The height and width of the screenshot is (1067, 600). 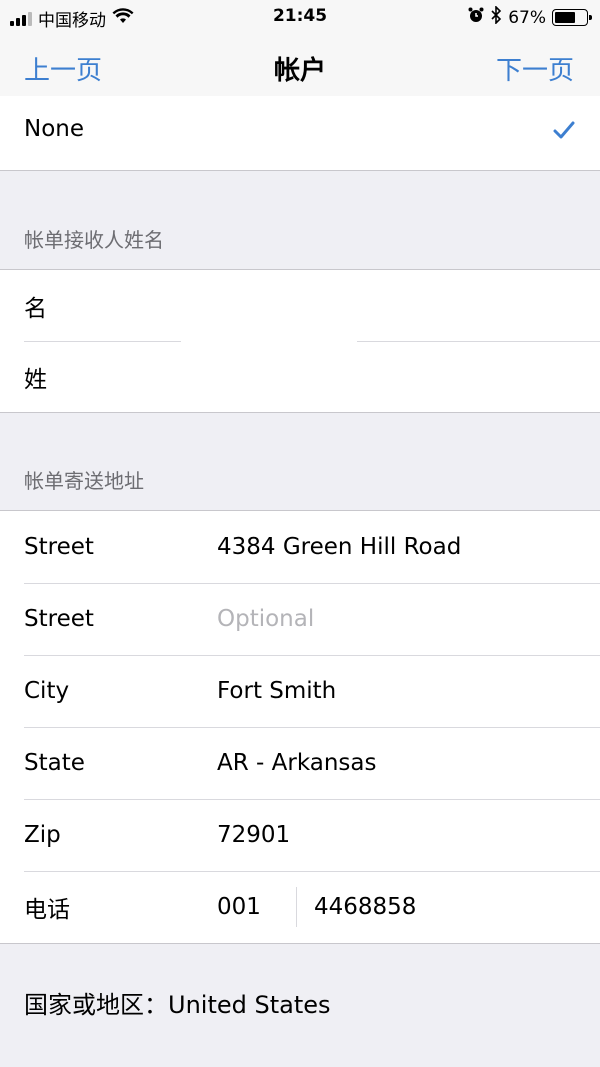 What do you see at coordinates (408, 763) in the screenshot?
I see `state-field: AR - Arkansas` at bounding box center [408, 763].